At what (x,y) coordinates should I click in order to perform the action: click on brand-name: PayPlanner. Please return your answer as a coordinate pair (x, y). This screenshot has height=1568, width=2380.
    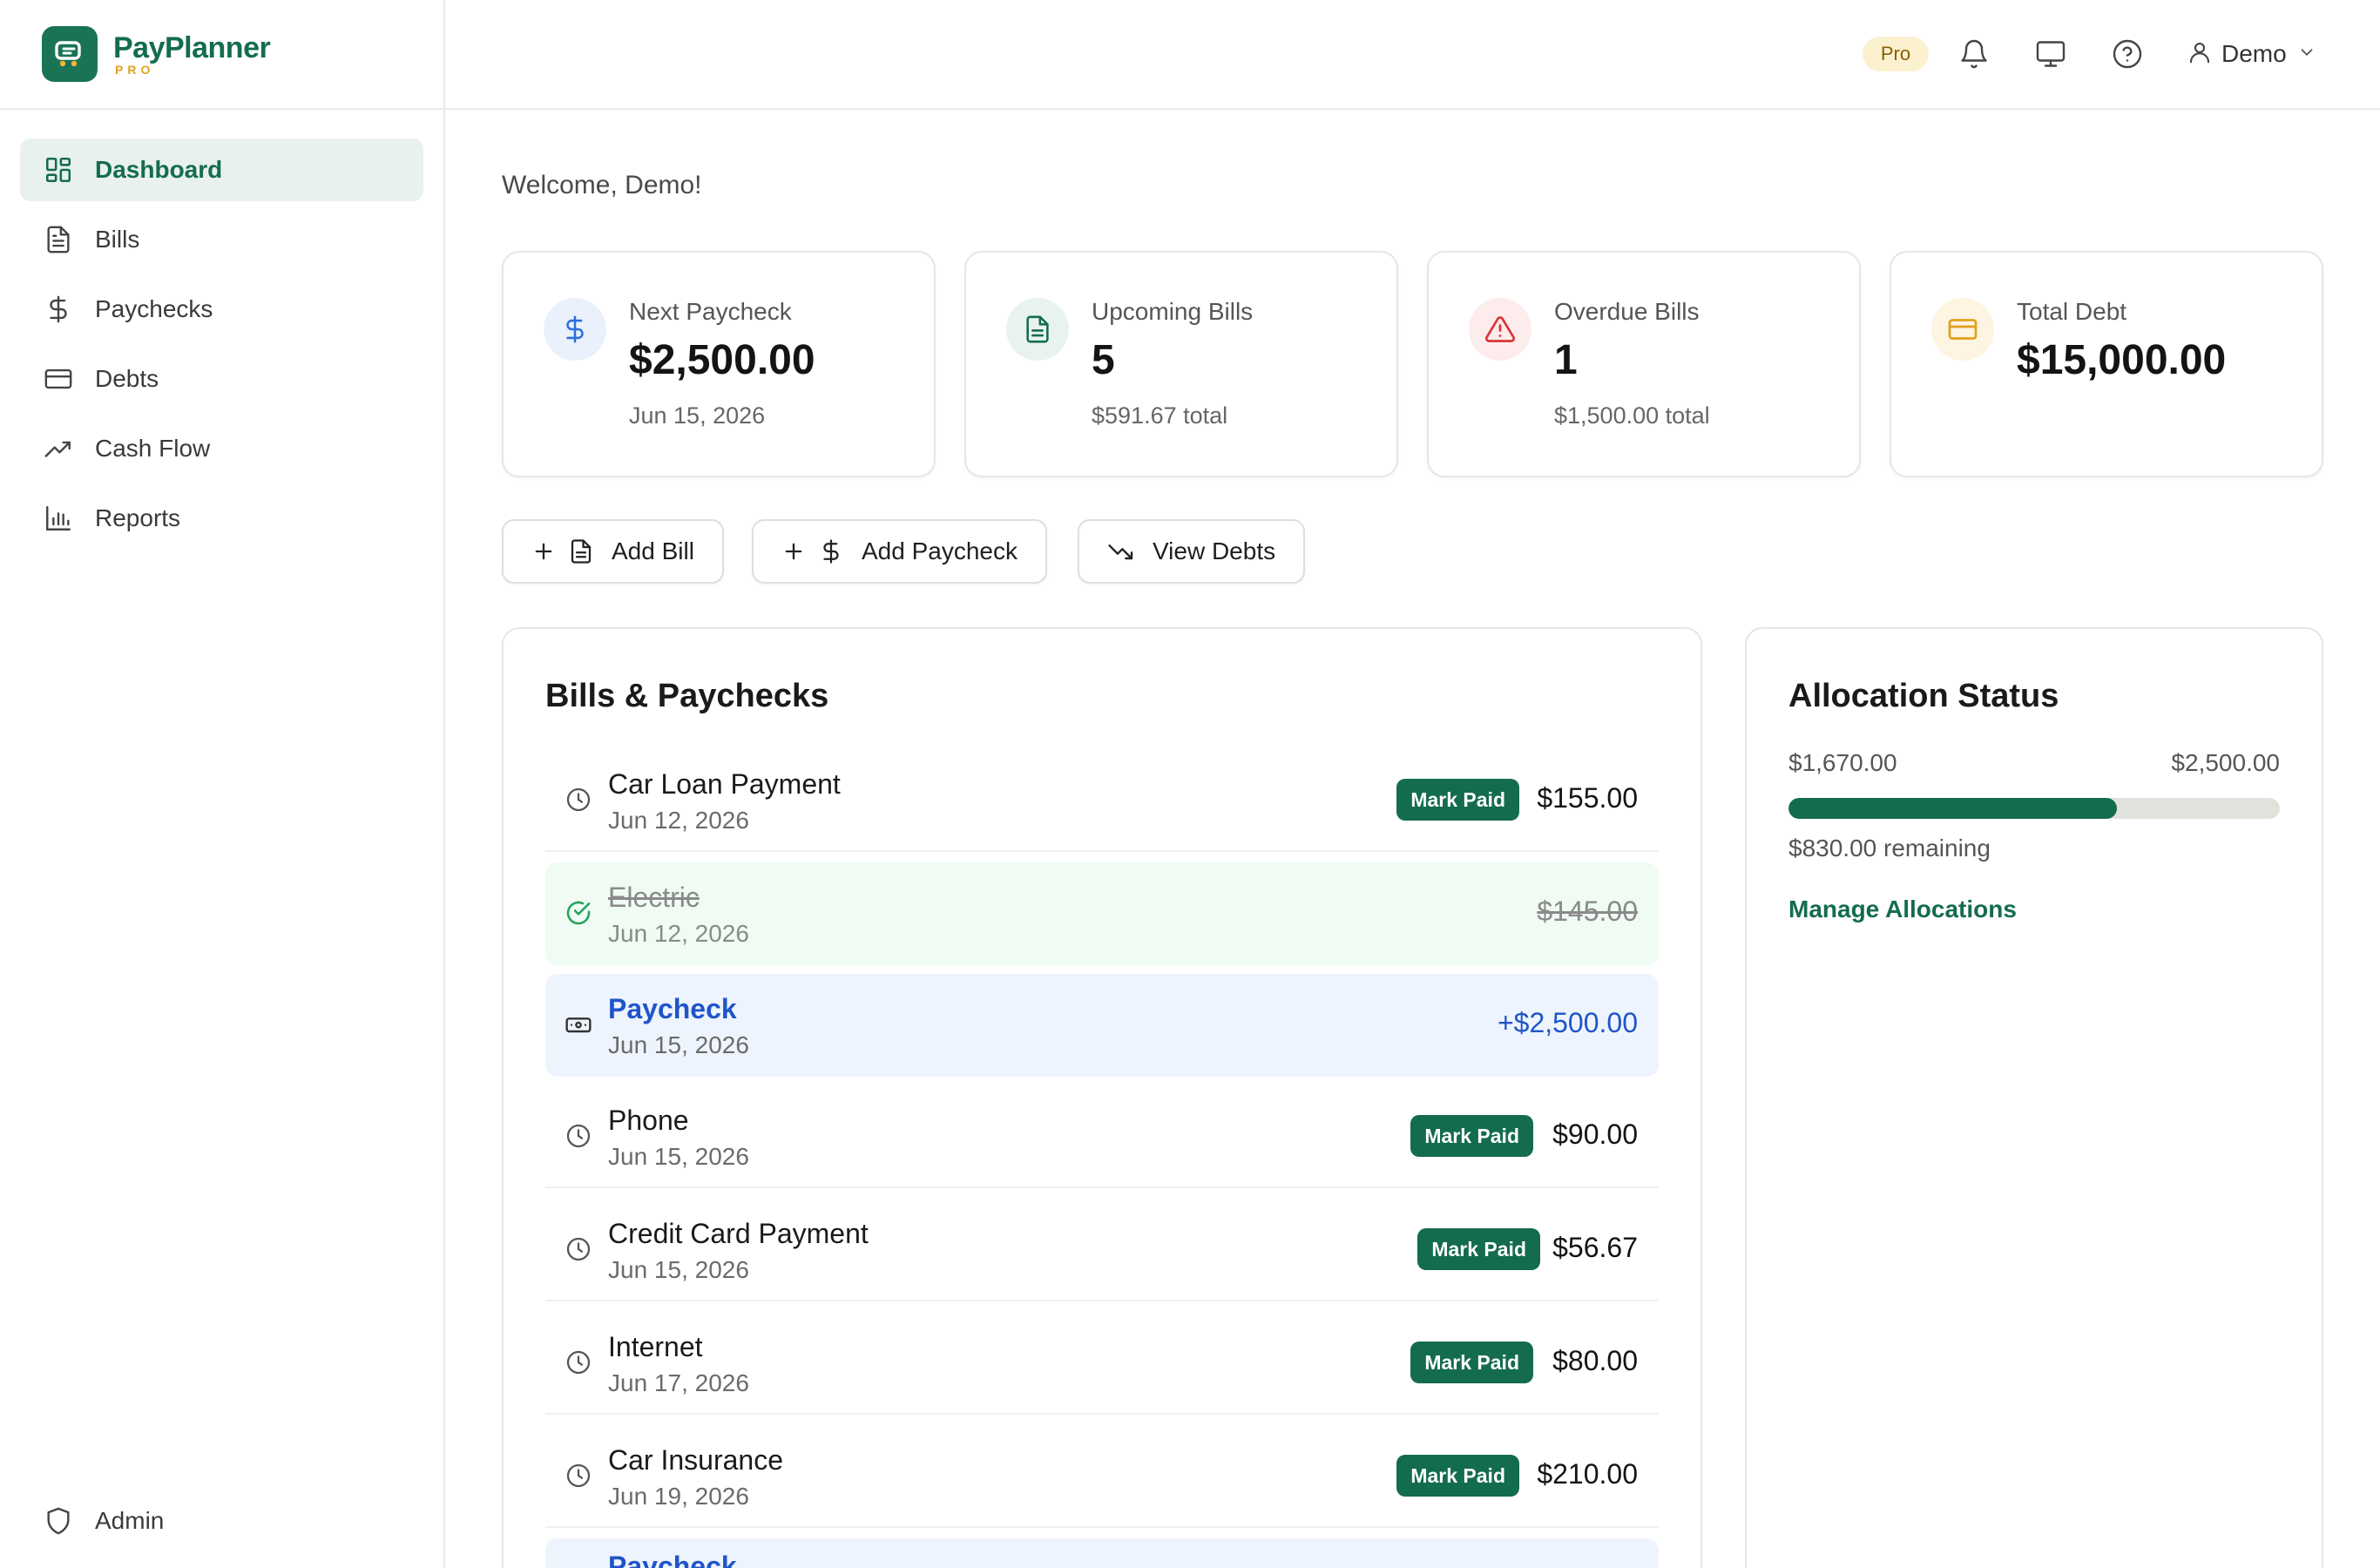
    Looking at the image, I should click on (192, 48).